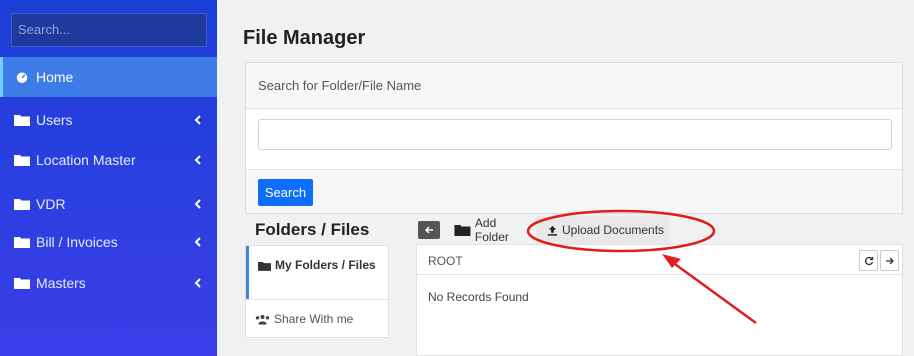 The height and width of the screenshot is (356, 914). Describe the element at coordinates (86, 160) in the screenshot. I see `sidebar-item-label: Location Master` at that location.